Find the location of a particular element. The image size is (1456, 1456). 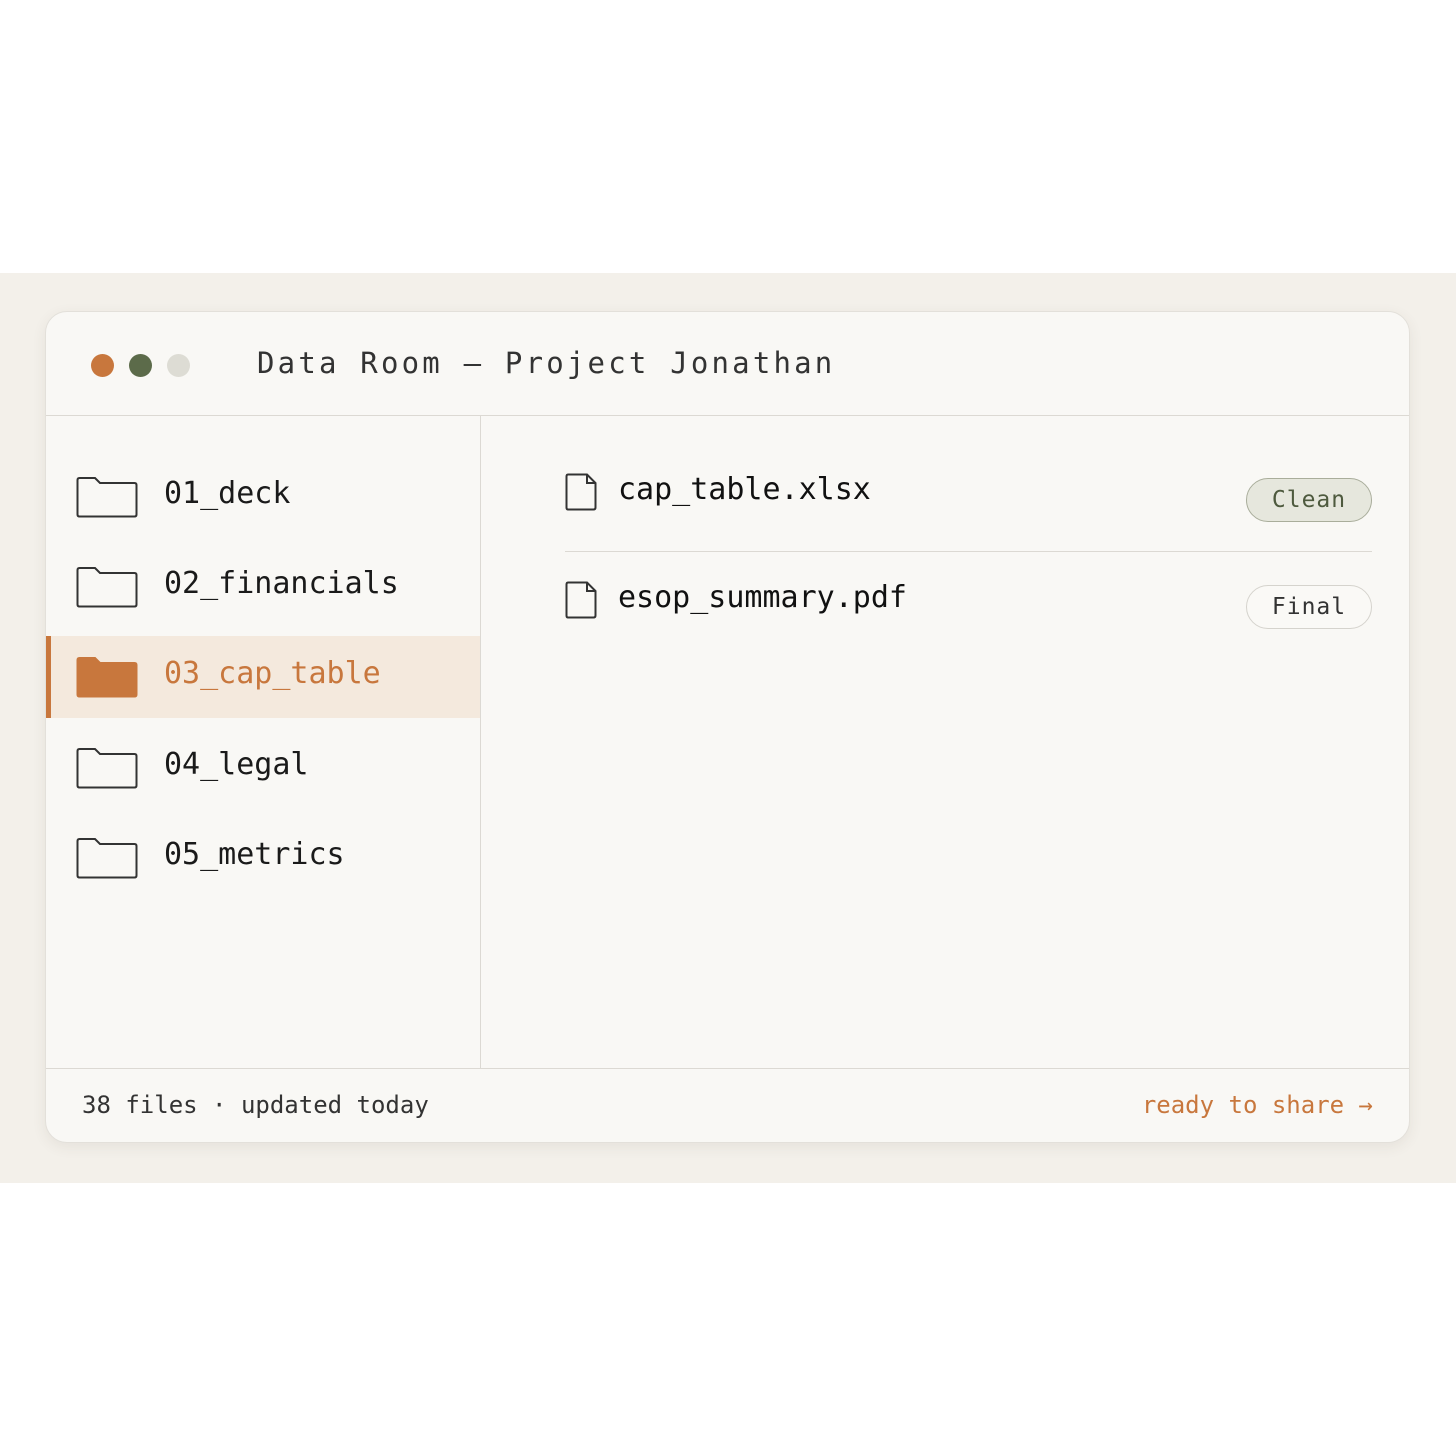

file-name: cap_table.xlsx is located at coordinates (744, 489).